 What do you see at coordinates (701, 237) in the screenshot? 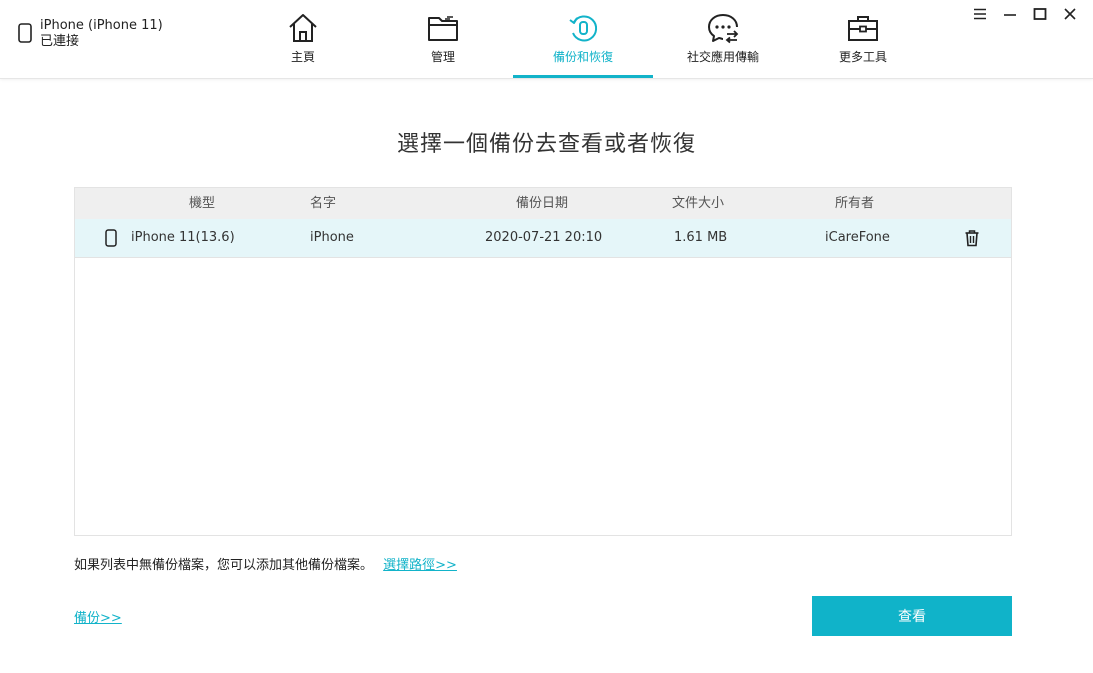
I see `cell-size: 1.61 MB` at bounding box center [701, 237].